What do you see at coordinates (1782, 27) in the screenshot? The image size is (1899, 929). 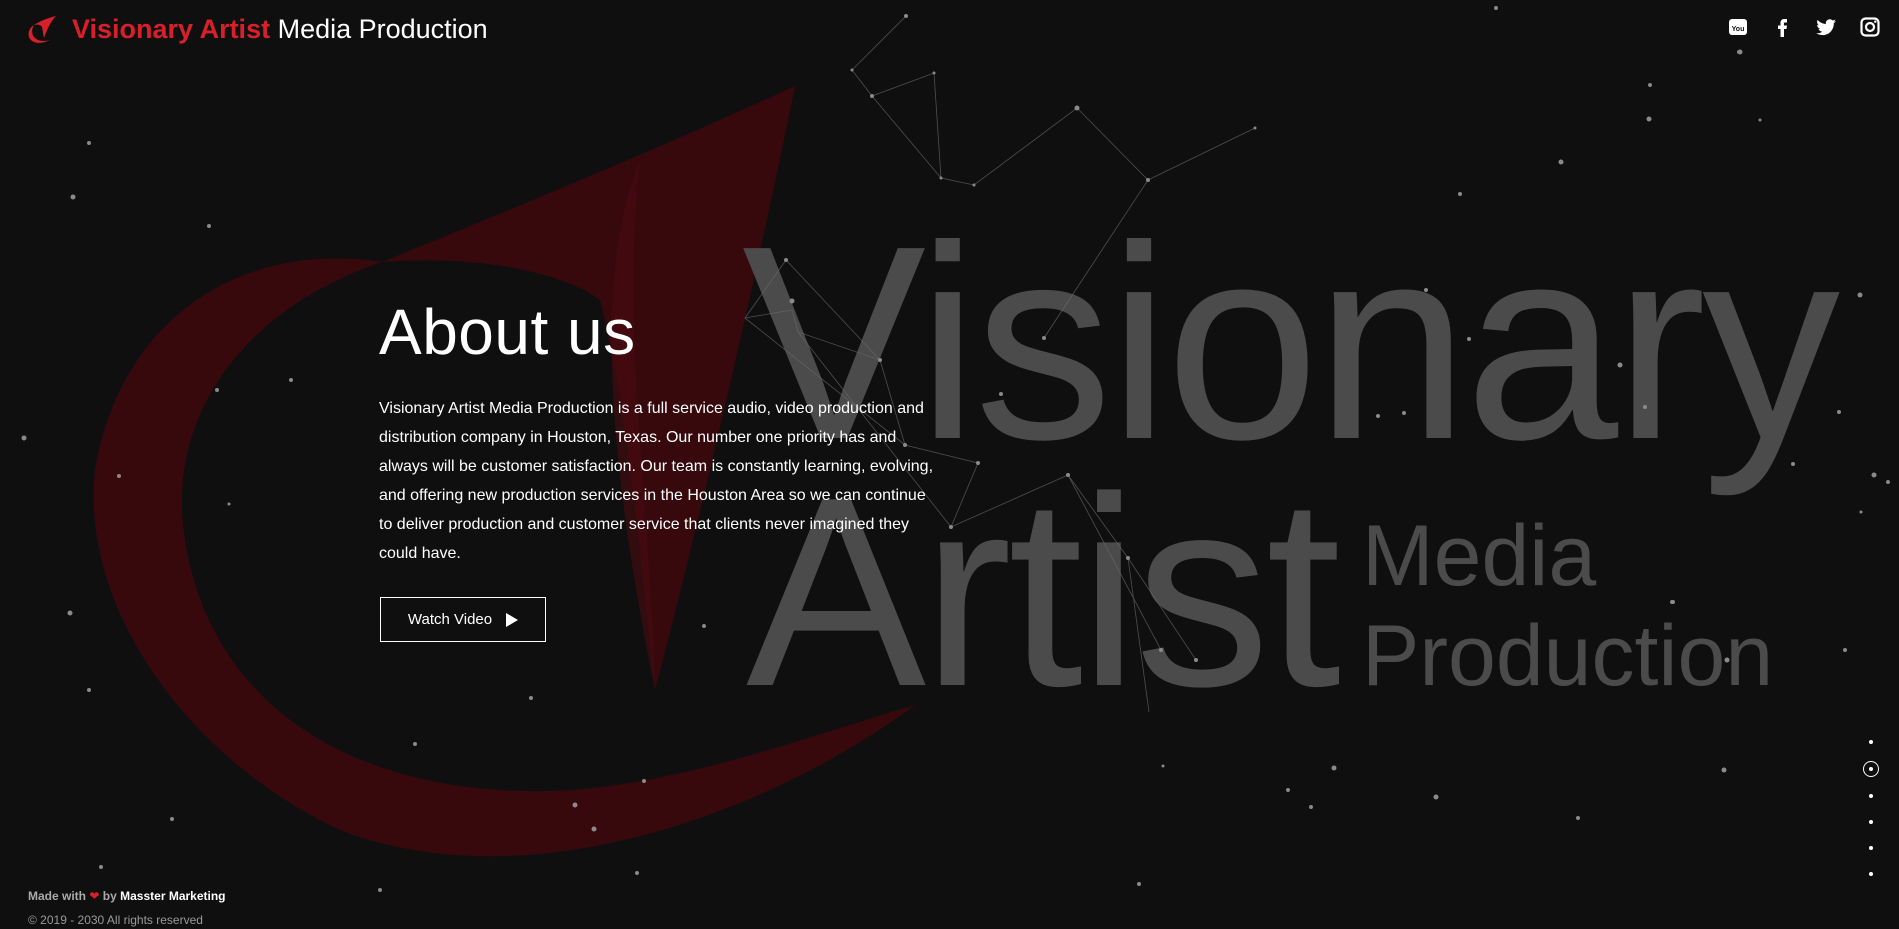 I see `facebook-icon` at bounding box center [1782, 27].